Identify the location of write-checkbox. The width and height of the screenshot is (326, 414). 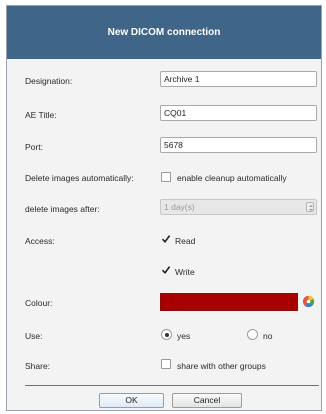
(166, 270).